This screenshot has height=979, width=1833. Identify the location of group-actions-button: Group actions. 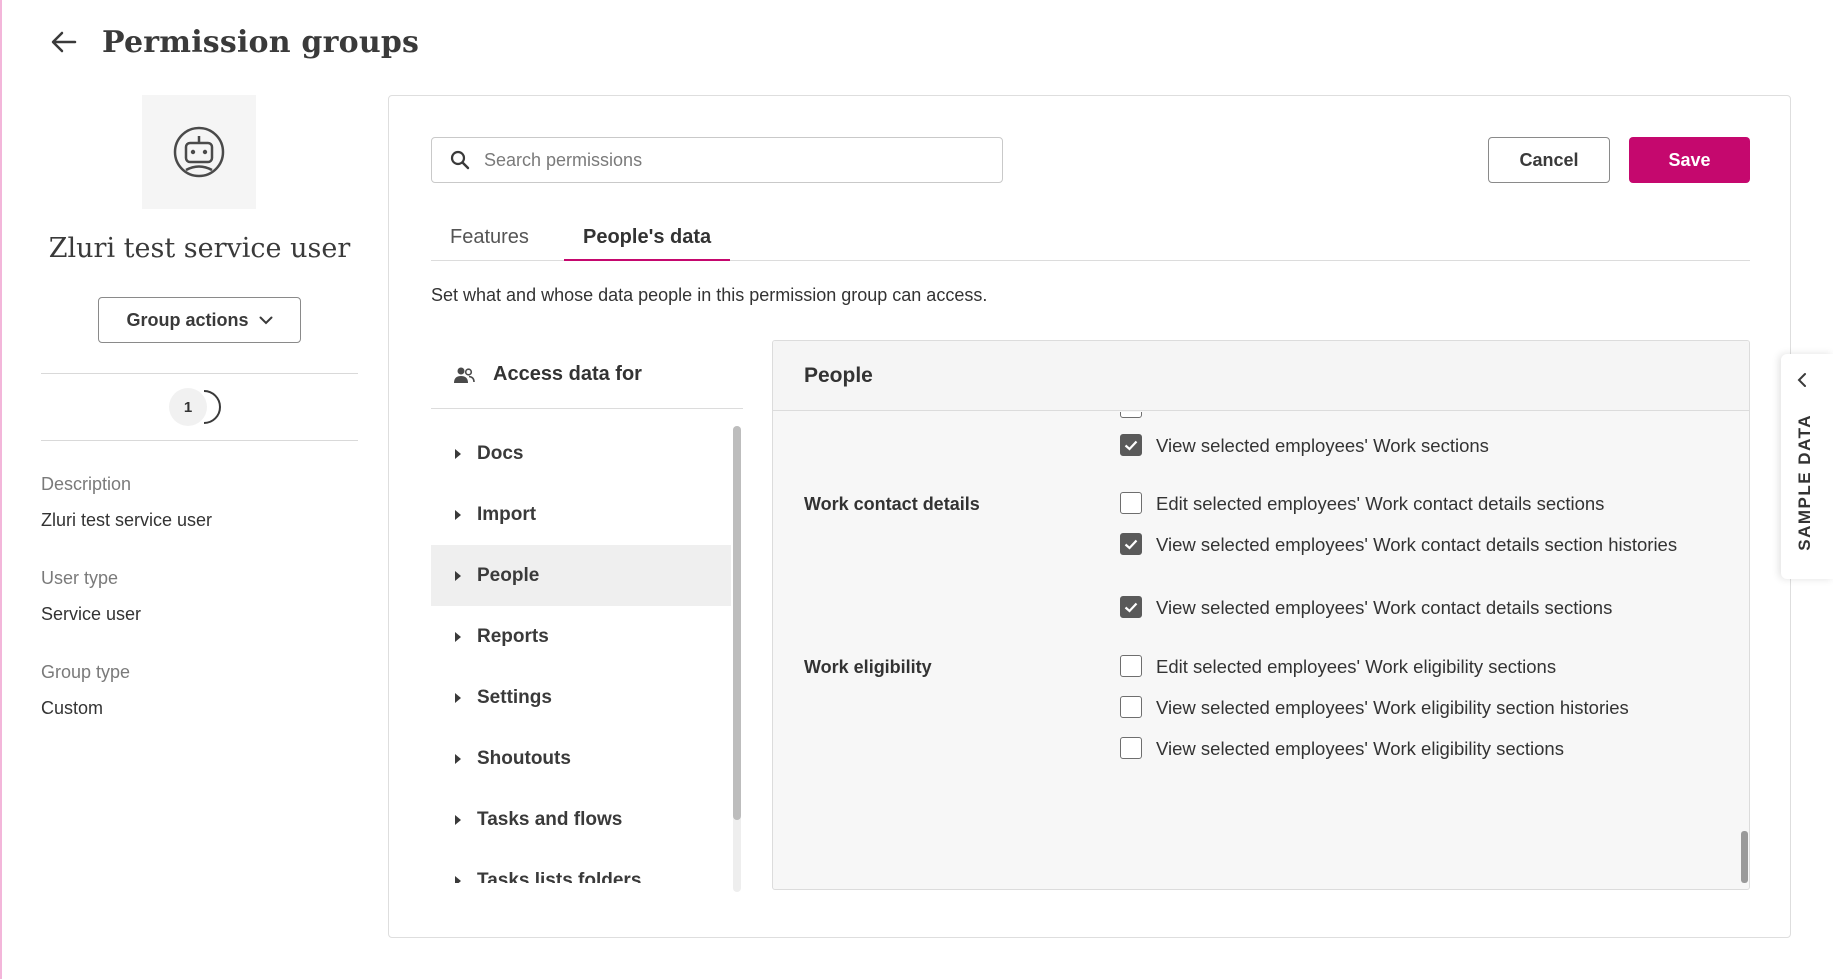
(199, 320).